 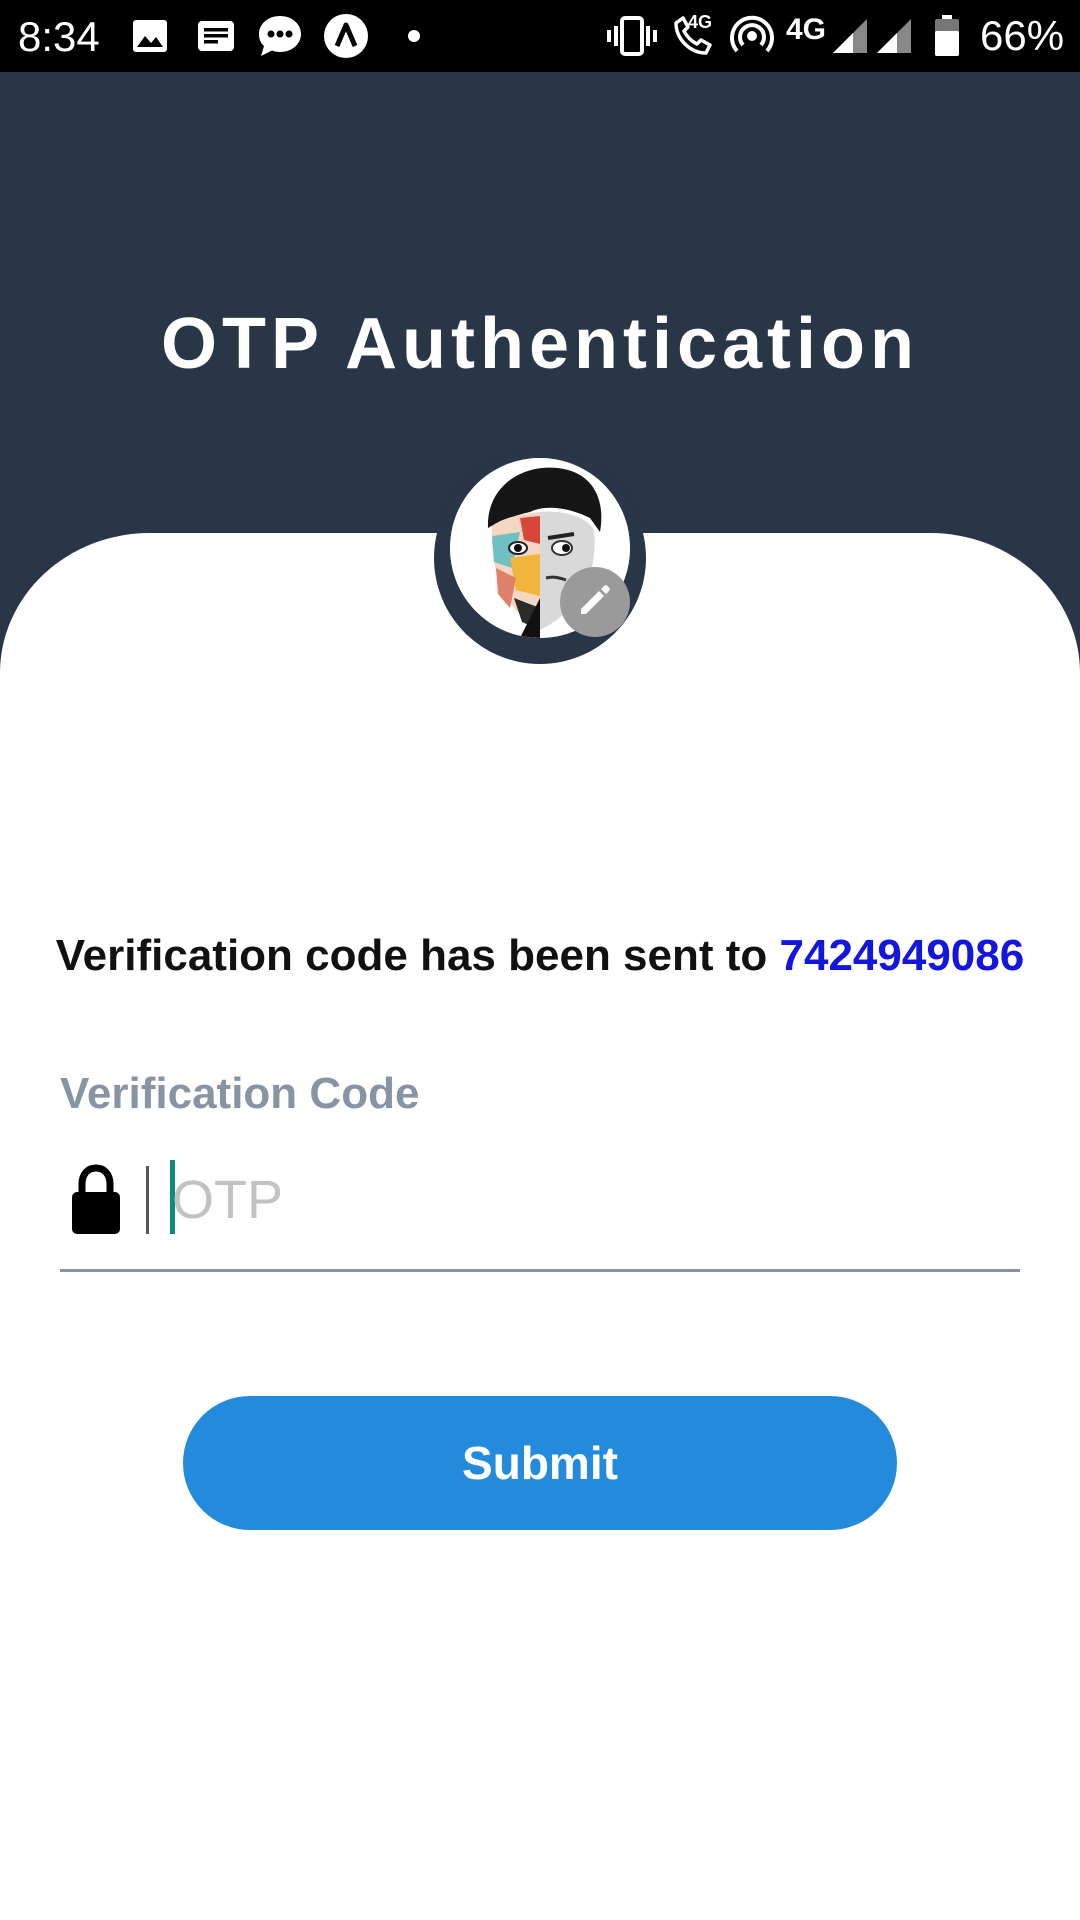 I want to click on battery-percent: 66%, so click(x=1022, y=35).